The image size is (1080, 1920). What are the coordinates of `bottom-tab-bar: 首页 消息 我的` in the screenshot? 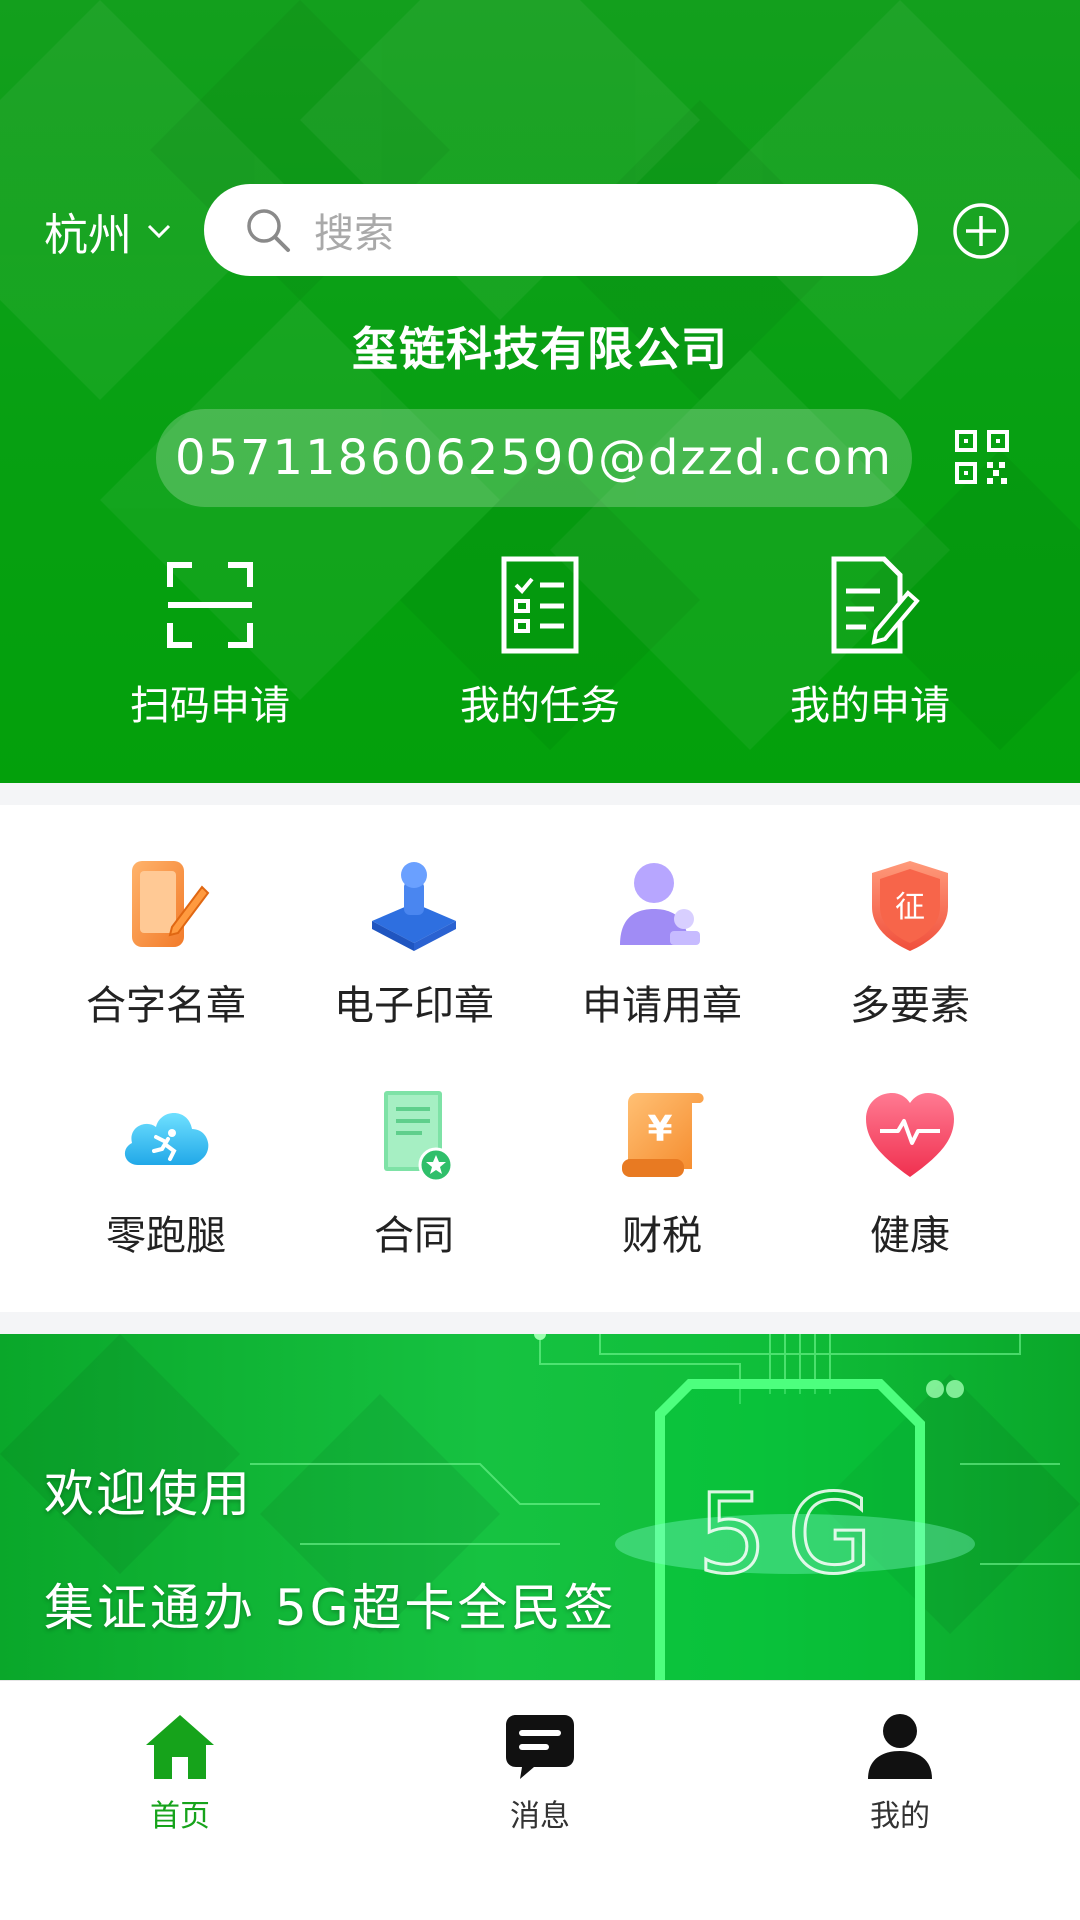 It's located at (540, 1800).